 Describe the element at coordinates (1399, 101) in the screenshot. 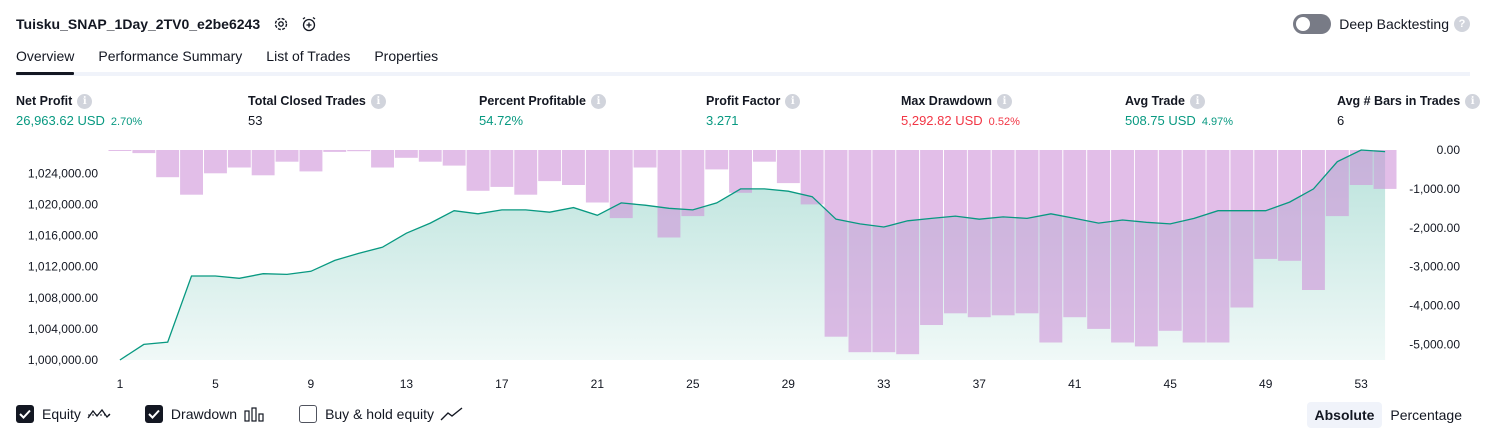

I see `metric-label: Avg # Bars in Trades` at that location.